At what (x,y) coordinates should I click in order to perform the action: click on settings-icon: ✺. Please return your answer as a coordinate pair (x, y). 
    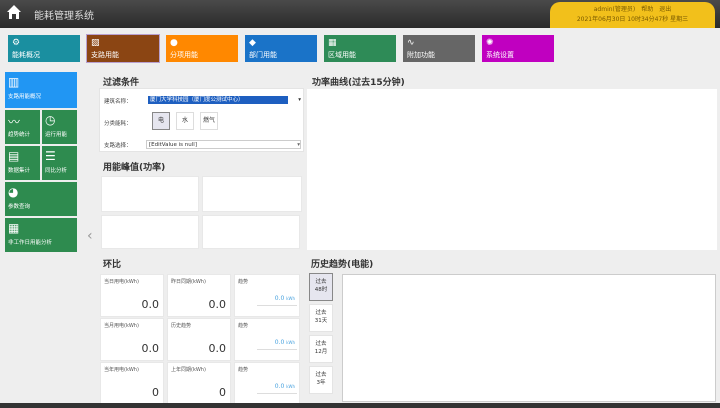
    Looking at the image, I should click on (490, 43).